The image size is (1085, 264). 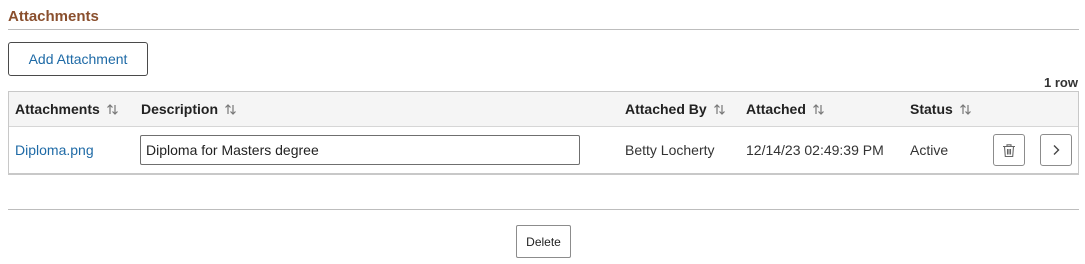 I want to click on file-cell: Diploma.png, so click(x=54, y=150).